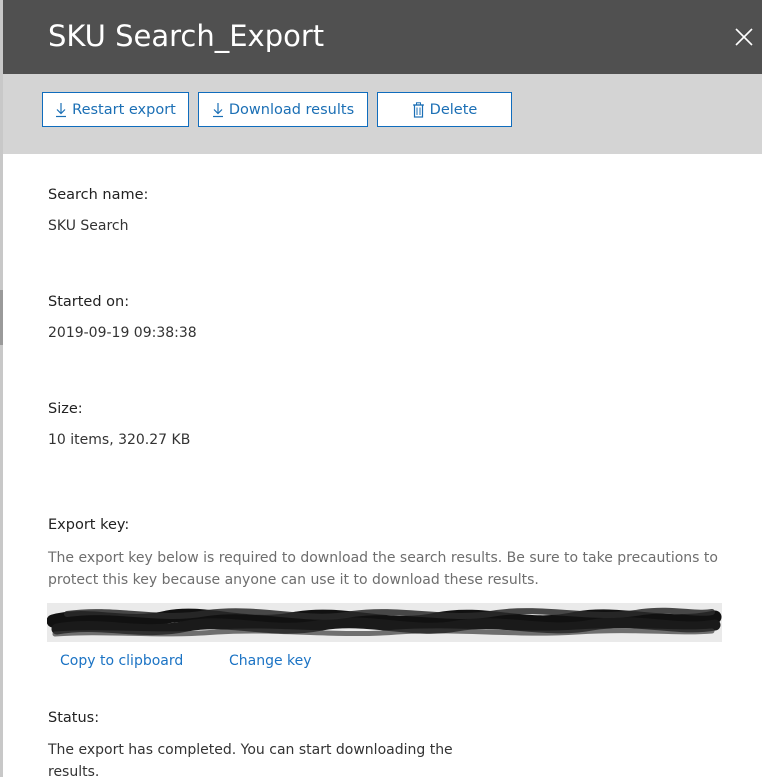 Image resolution: width=762 pixels, height=783 pixels. Describe the element at coordinates (418, 109) in the screenshot. I see `trash-icon` at that location.